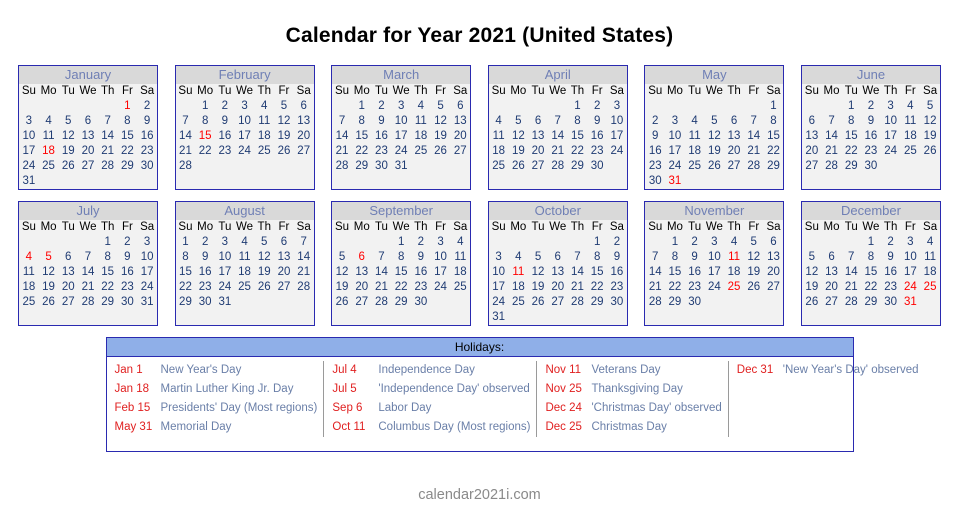 This screenshot has width=959, height=521. I want to click on day-cell: 3, so click(910, 242).